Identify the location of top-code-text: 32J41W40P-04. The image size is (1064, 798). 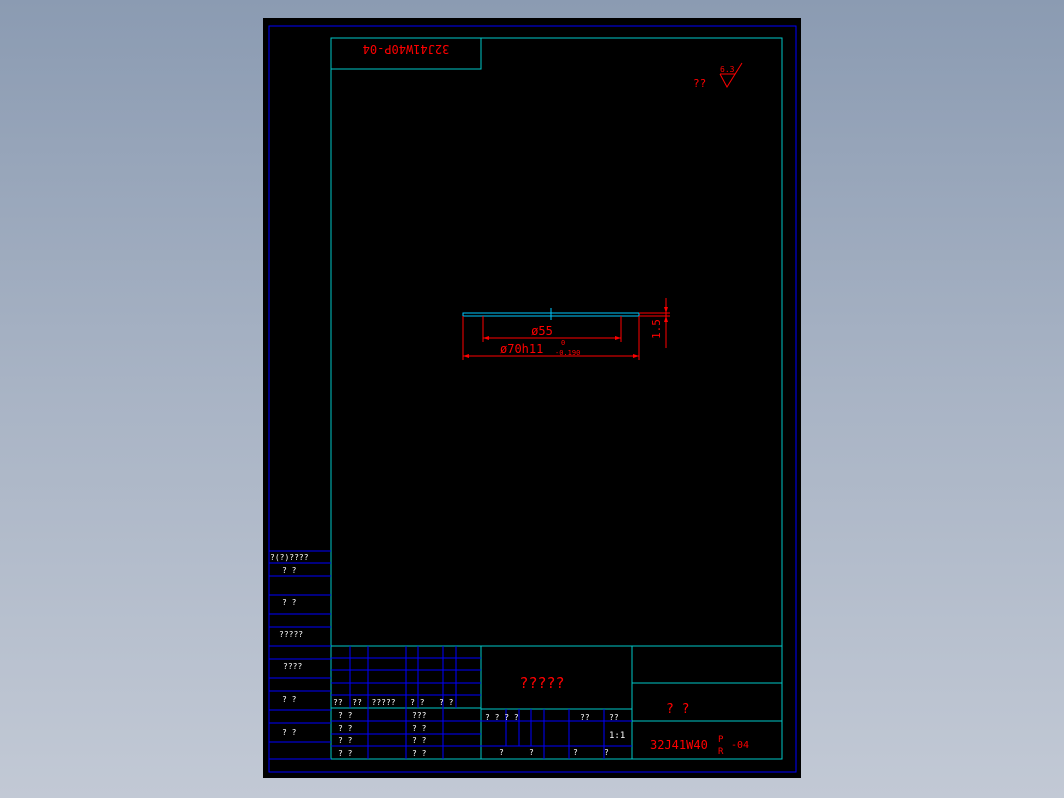
(406, 49).